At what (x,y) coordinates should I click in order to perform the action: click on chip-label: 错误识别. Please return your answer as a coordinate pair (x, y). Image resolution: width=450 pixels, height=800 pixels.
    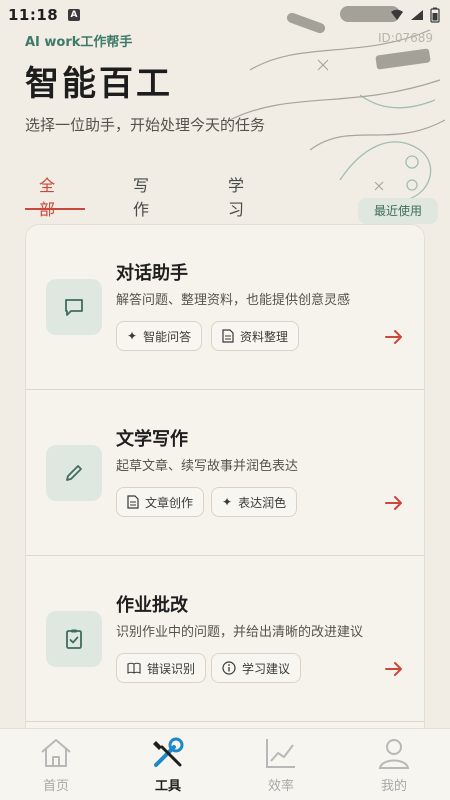
    Looking at the image, I should click on (171, 668).